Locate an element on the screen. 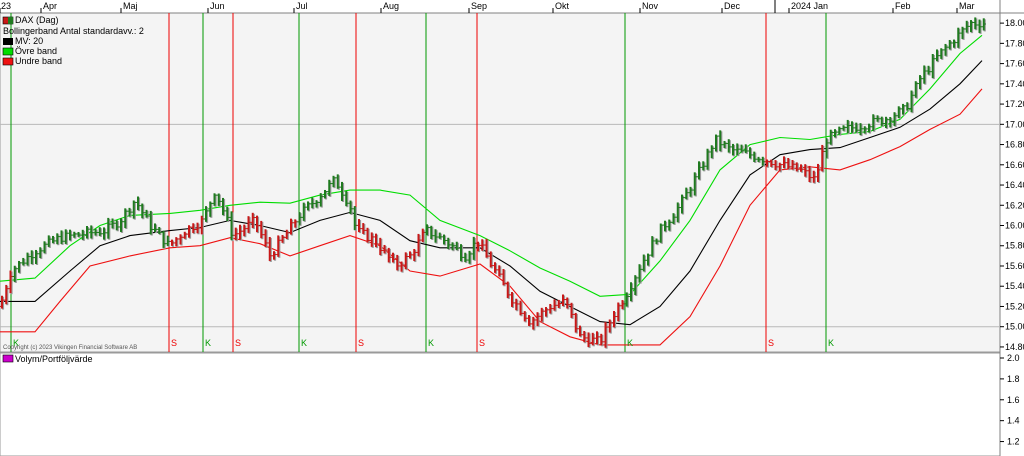 The image size is (1024, 456). volume-legend: Volym/Portföljvärde is located at coordinates (47, 359).